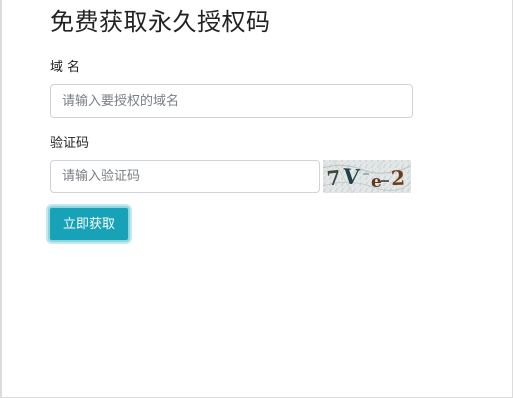  What do you see at coordinates (376, 182) in the screenshot?
I see `svg-text: e` at bounding box center [376, 182].